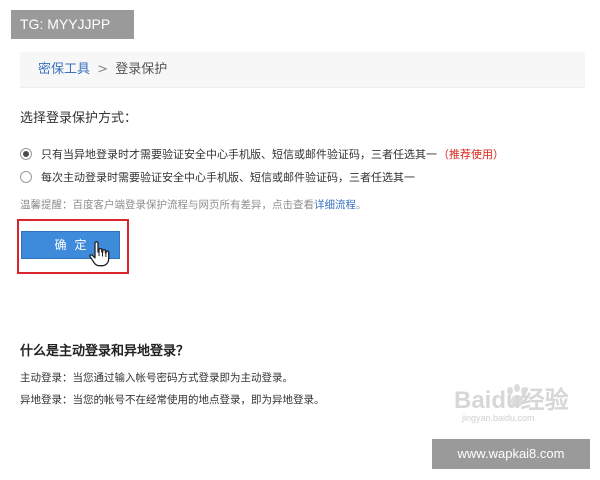  What do you see at coordinates (239, 154) in the screenshot?
I see `option-remote-login-label: 只有当异地登录时才需要验证安全中心手机版、短信或邮件验证码，三者任选其一` at bounding box center [239, 154].